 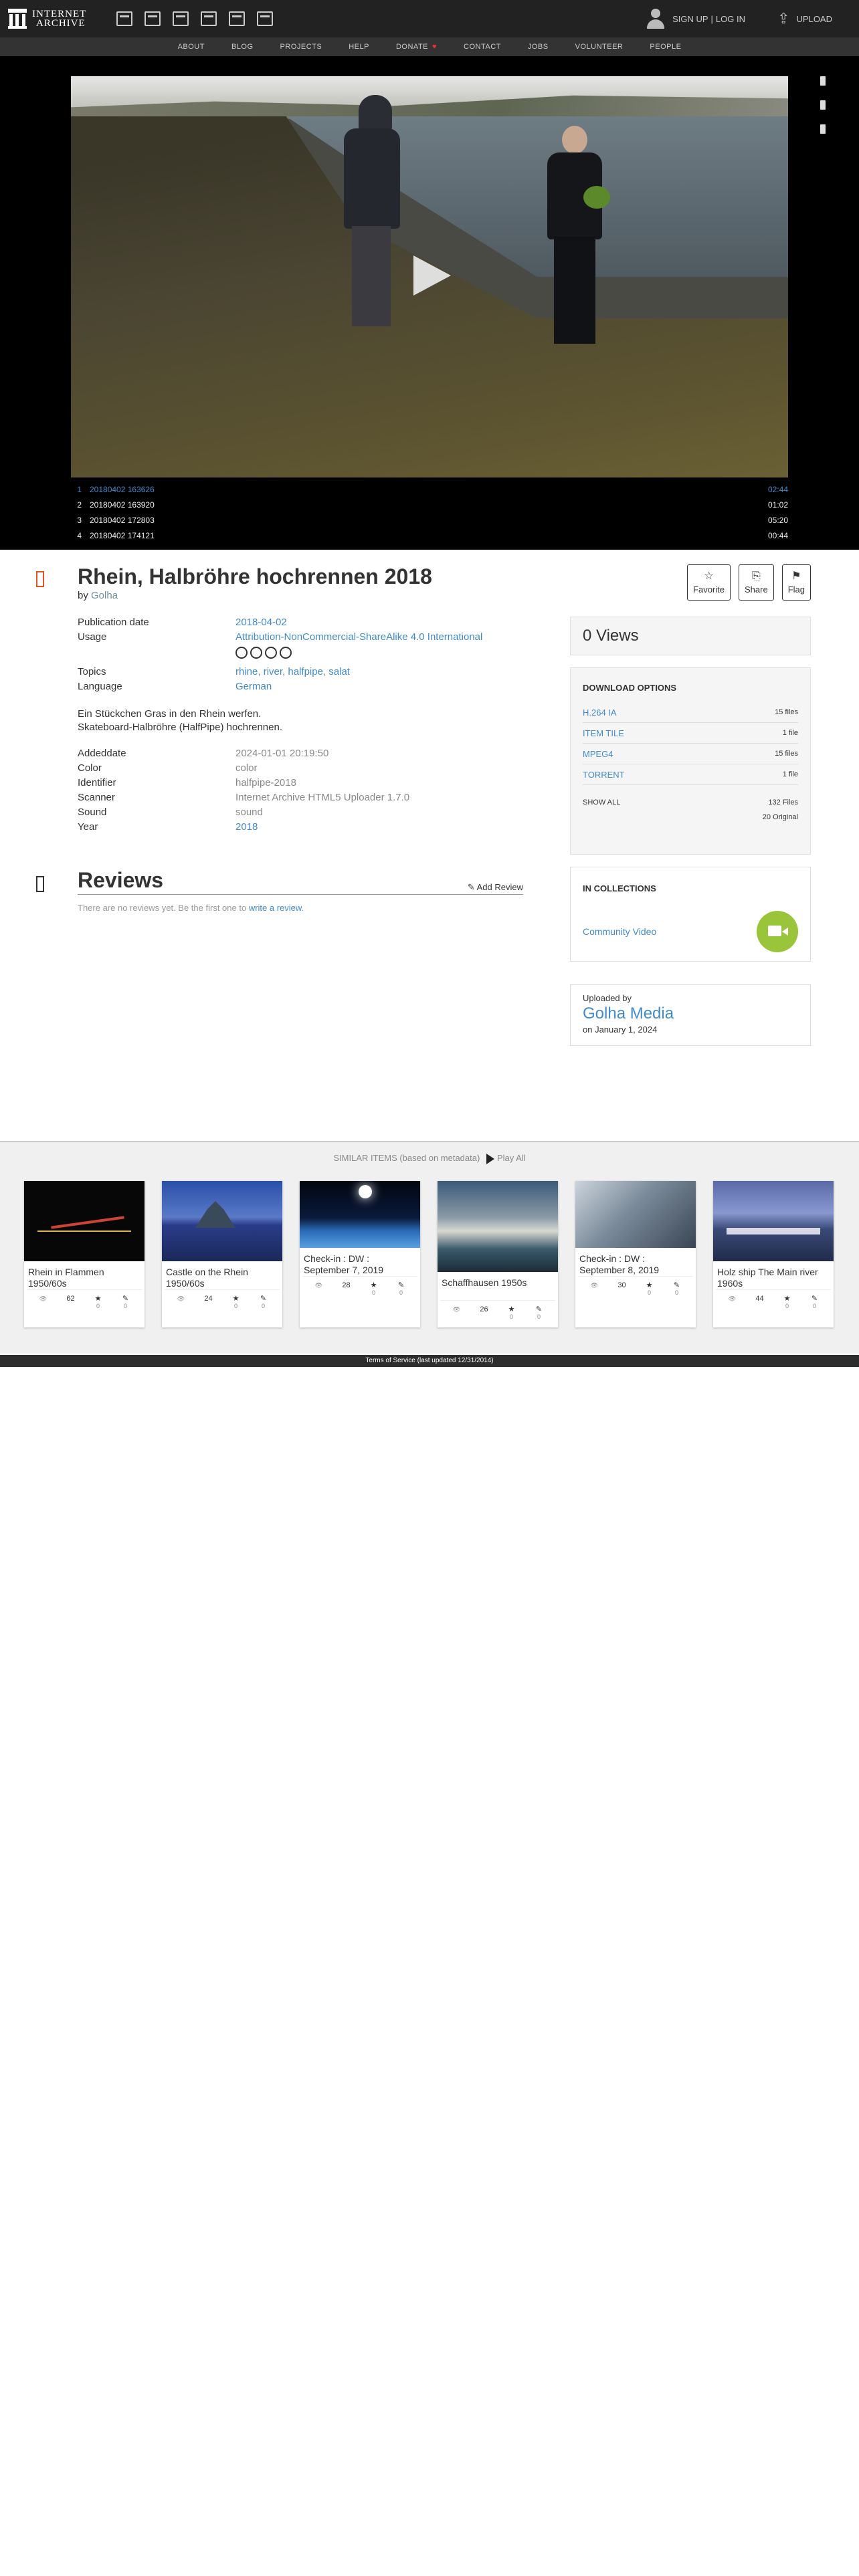 What do you see at coordinates (105, 595) in the screenshot?
I see `creator-link: Golha` at bounding box center [105, 595].